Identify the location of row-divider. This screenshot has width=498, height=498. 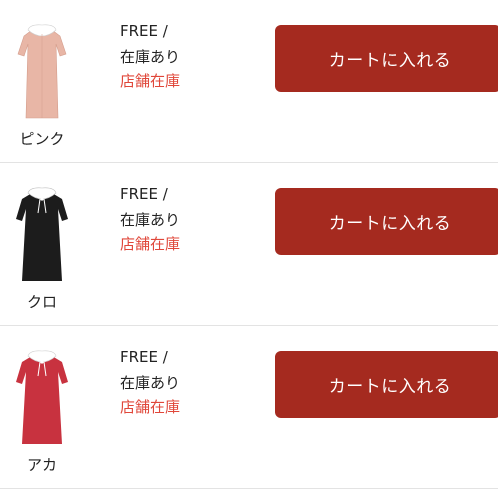
(249, 488).